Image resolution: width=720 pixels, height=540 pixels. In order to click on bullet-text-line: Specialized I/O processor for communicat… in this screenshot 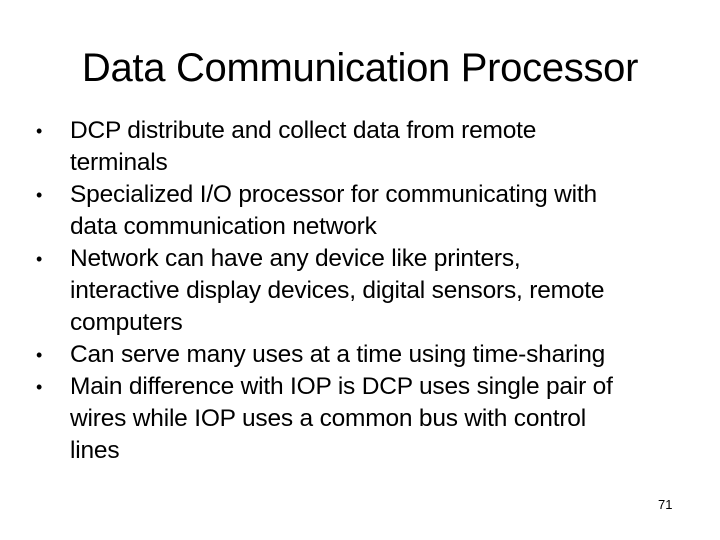, I will do `click(333, 194)`.